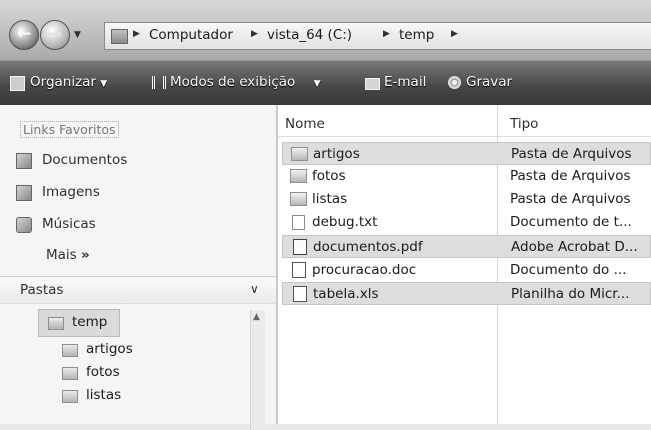 The image size is (651, 430). Describe the element at coordinates (84, 160) in the screenshot. I see `favorite-link-documentos: Documentos` at that location.